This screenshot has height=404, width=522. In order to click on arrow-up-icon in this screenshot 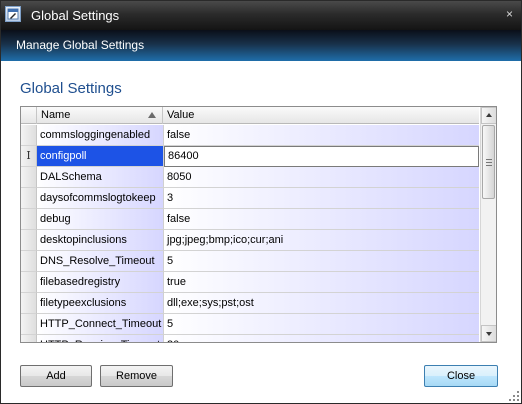, I will do `click(489, 115)`.